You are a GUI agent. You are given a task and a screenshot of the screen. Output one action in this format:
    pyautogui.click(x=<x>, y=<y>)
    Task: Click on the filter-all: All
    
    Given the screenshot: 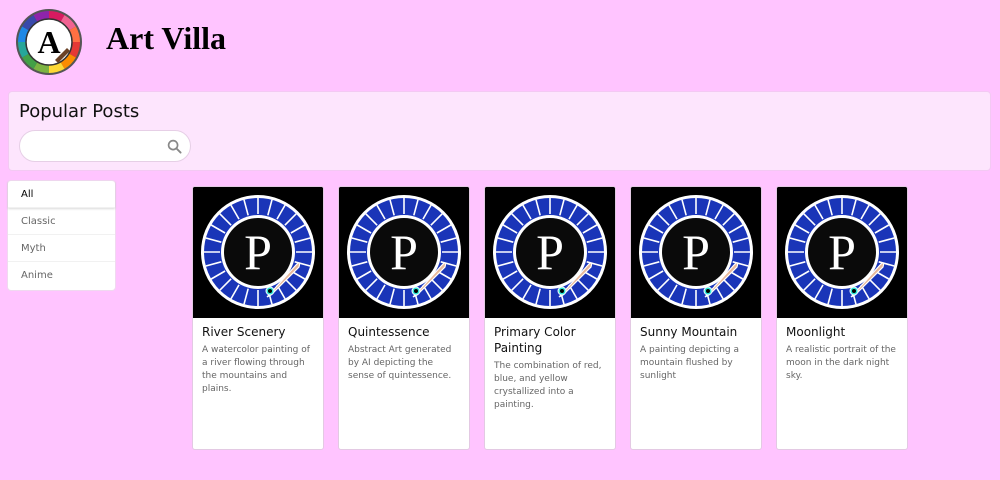 What is the action you would take?
    pyautogui.click(x=61, y=194)
    